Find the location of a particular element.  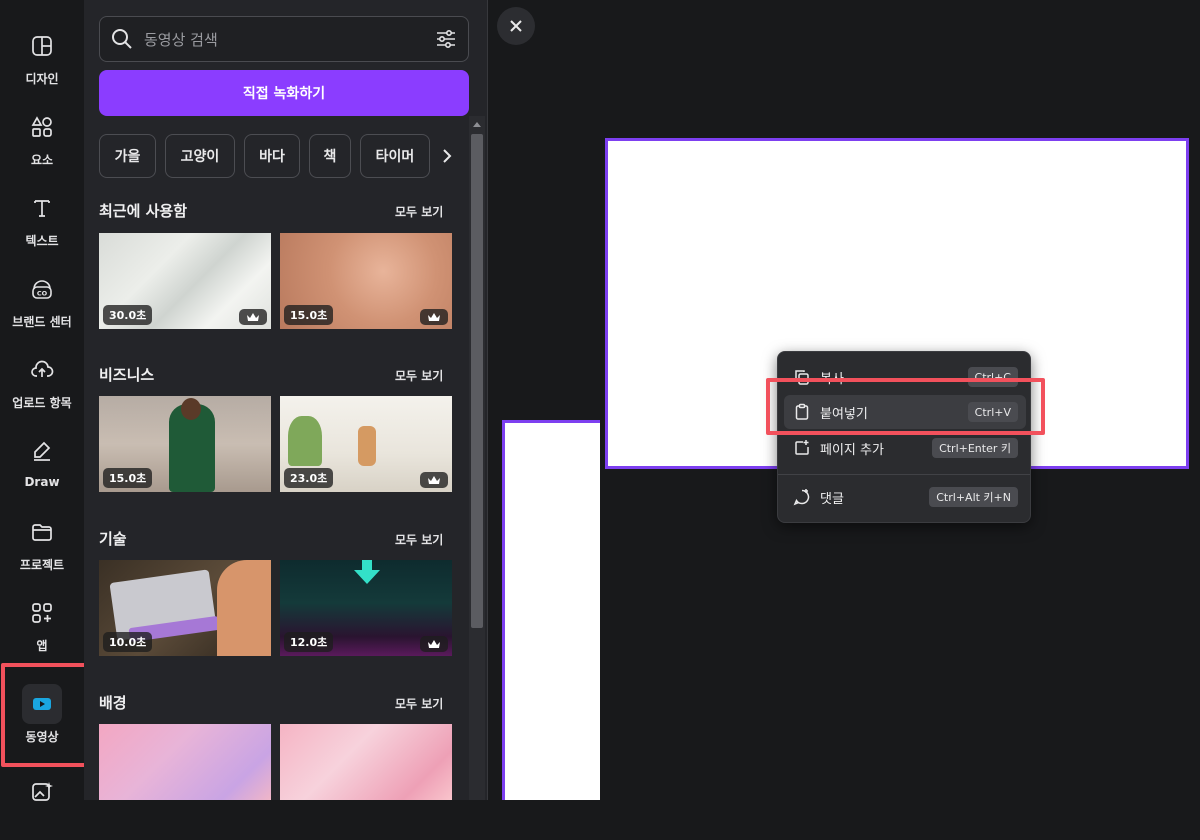

apps-icon is located at coordinates (42, 613).